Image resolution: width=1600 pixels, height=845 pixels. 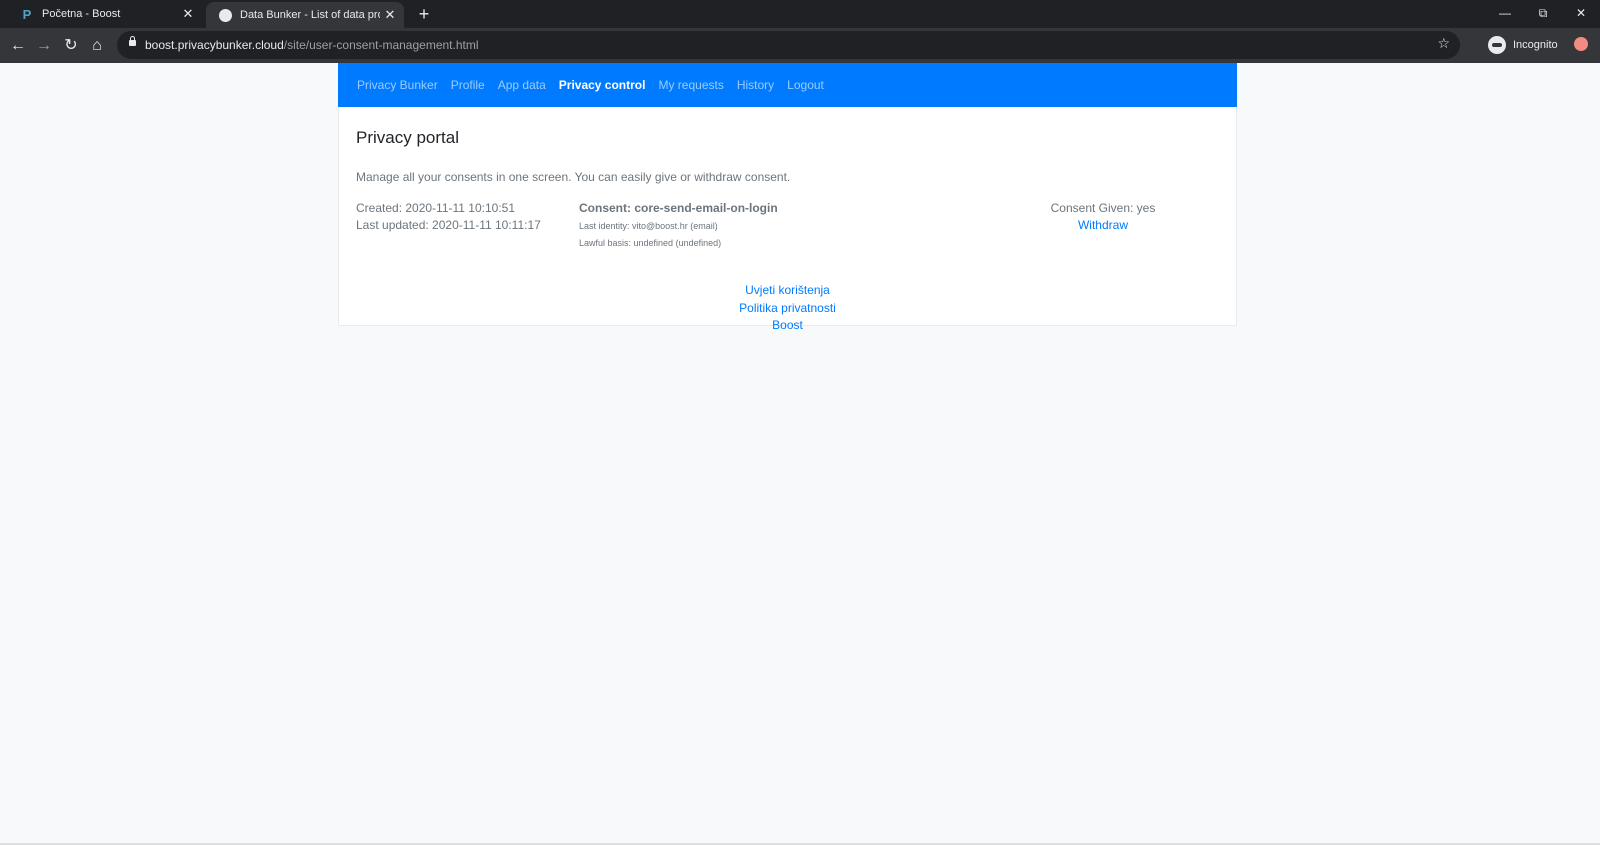 I want to click on updated-date: Last updated: 2020-11-11 10:11:17, so click(x=448, y=225).